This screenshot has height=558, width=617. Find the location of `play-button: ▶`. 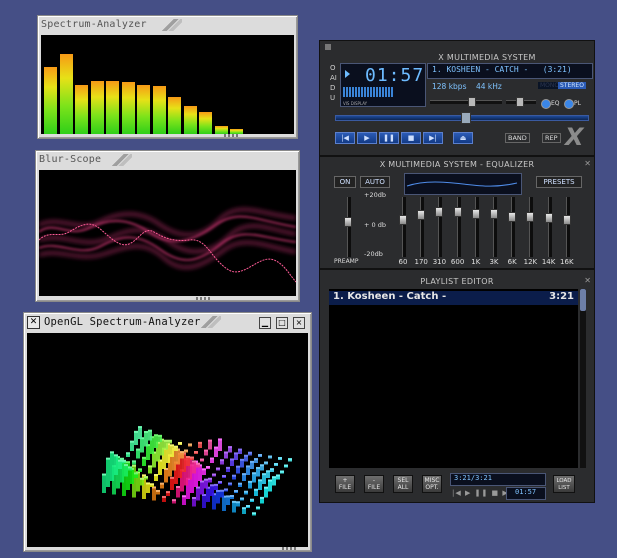

play-button: ▶ is located at coordinates (367, 138).